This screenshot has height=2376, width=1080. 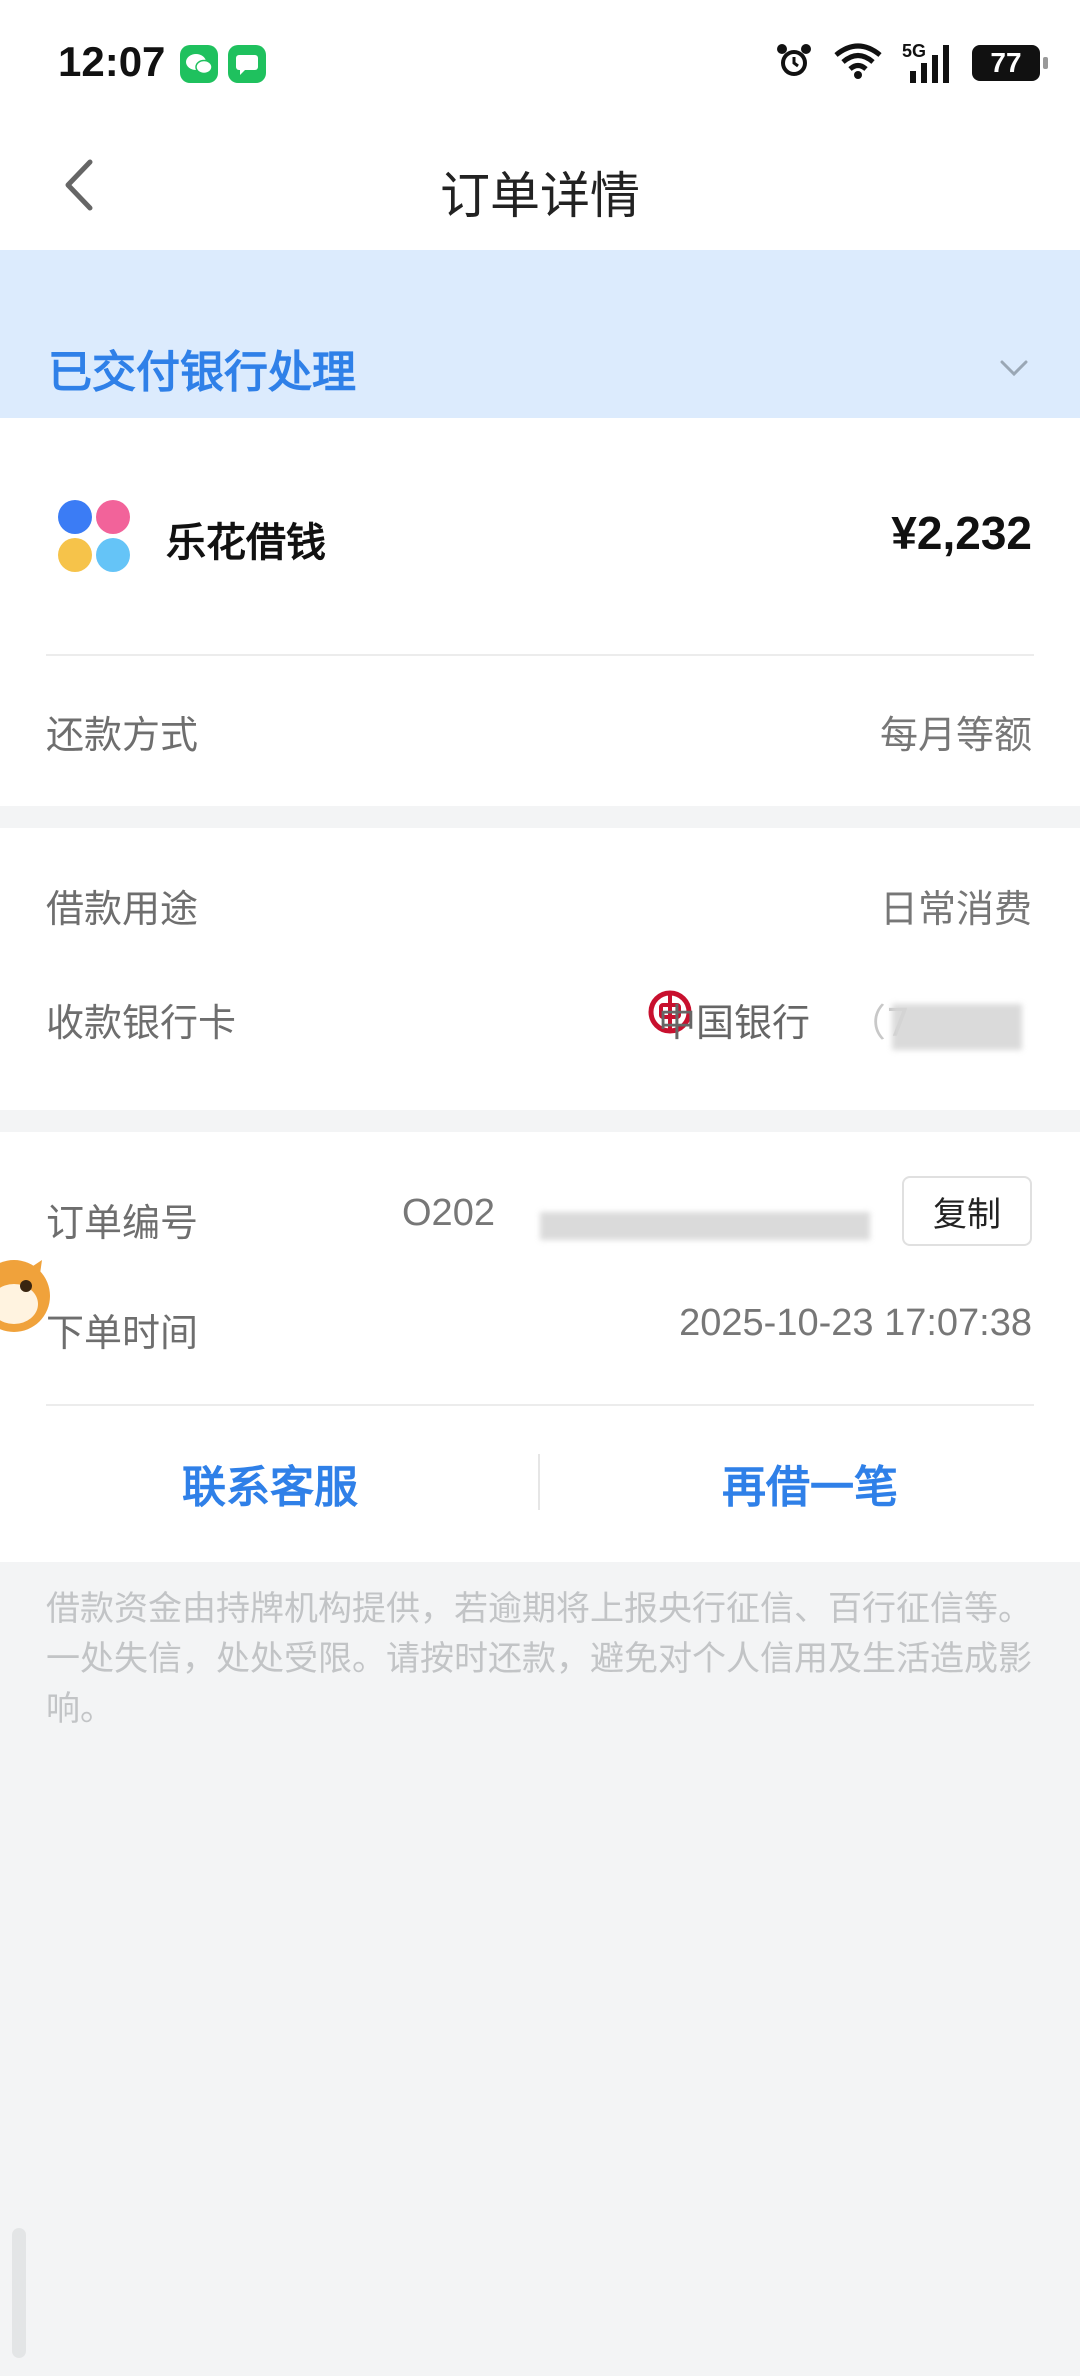 I want to click on battery-indicator: 77, so click(x=1010, y=63).